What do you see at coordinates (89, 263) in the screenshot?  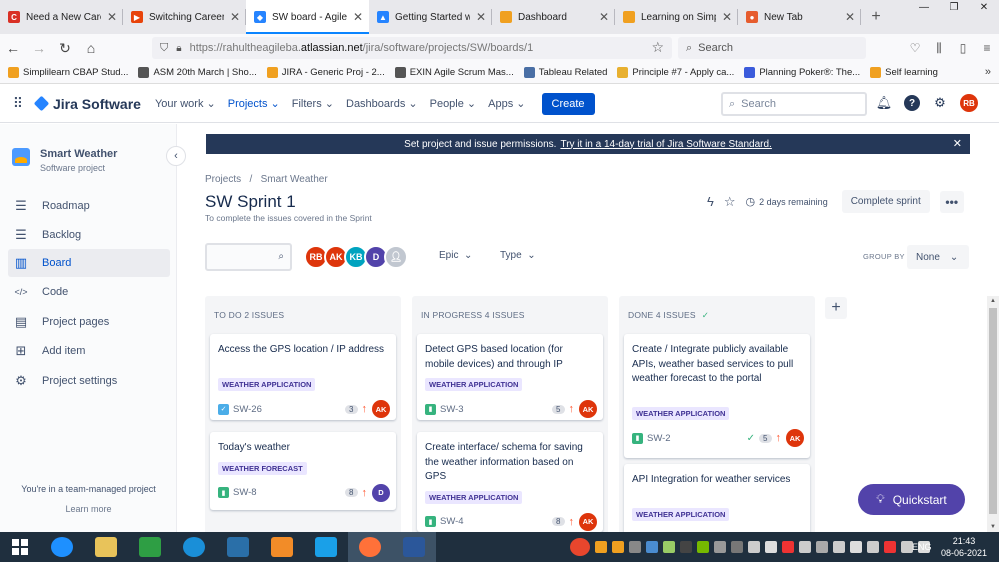 I see `sidebar-item-board: ▥ Board` at bounding box center [89, 263].